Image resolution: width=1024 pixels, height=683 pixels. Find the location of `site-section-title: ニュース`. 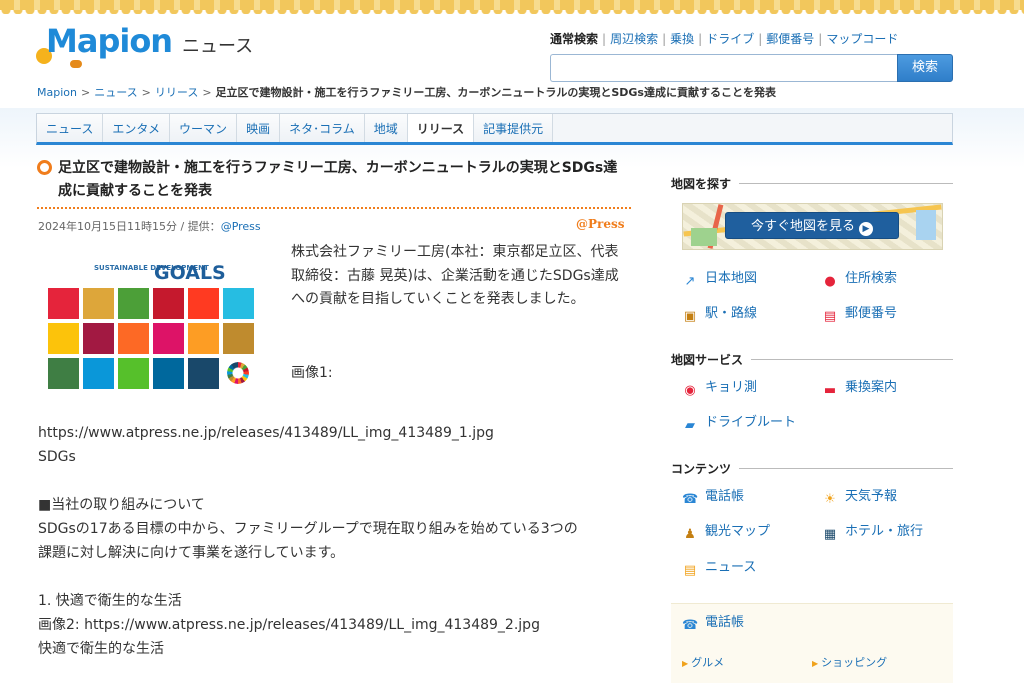

site-section-title: ニュース is located at coordinates (218, 46).